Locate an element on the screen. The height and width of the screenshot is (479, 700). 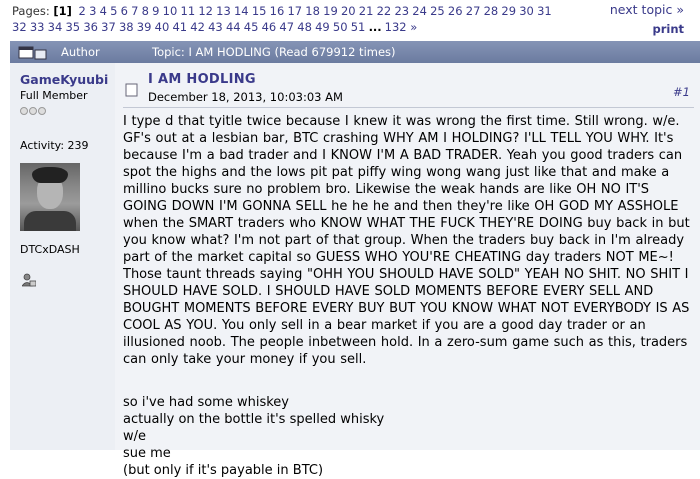
page-link: 38 is located at coordinates (126, 27).